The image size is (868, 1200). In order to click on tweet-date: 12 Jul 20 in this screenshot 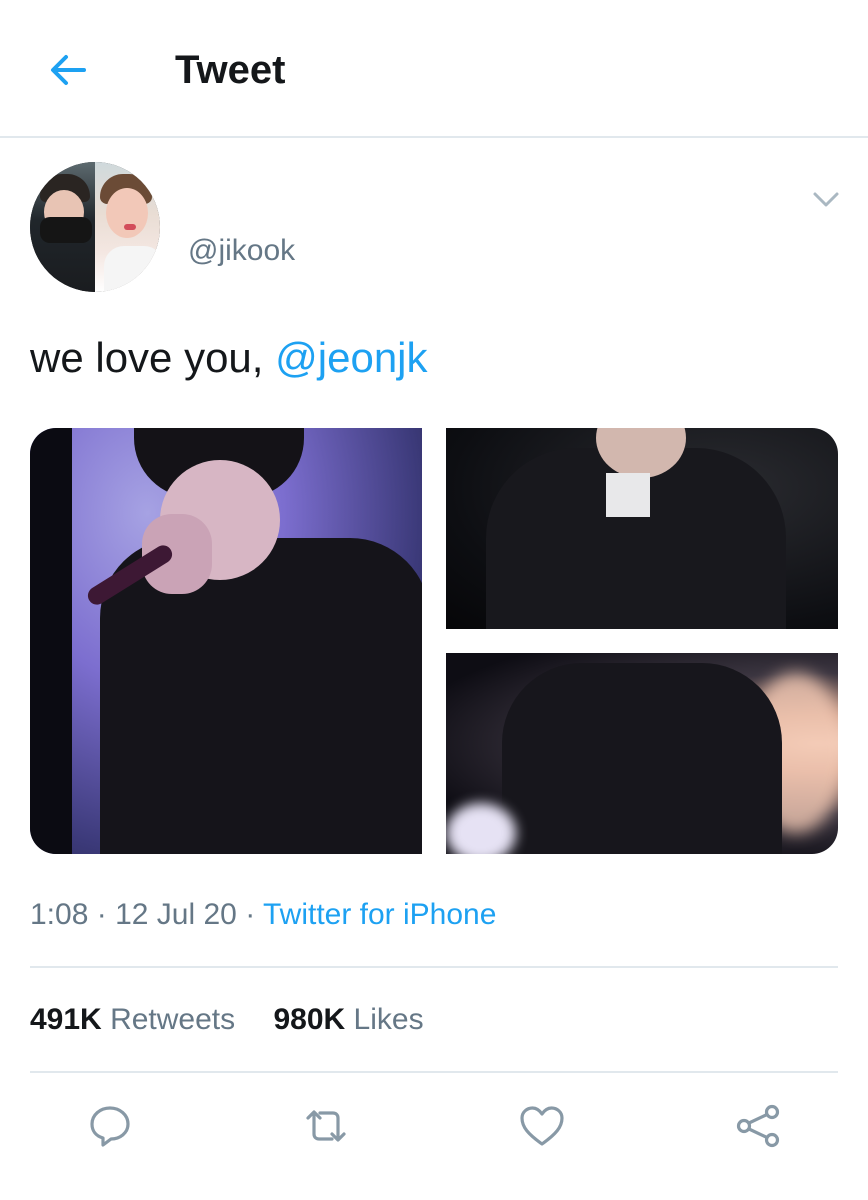, I will do `click(176, 914)`.